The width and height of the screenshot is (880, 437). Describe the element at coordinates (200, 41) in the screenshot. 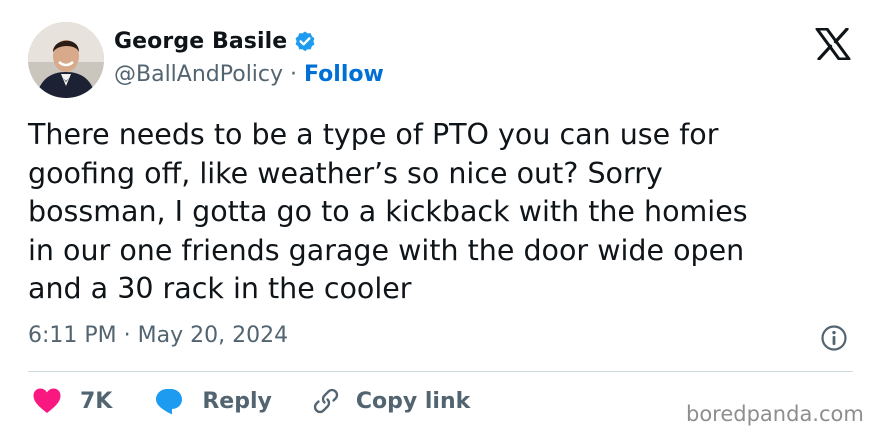

I see `author-display-name: George Basile` at that location.